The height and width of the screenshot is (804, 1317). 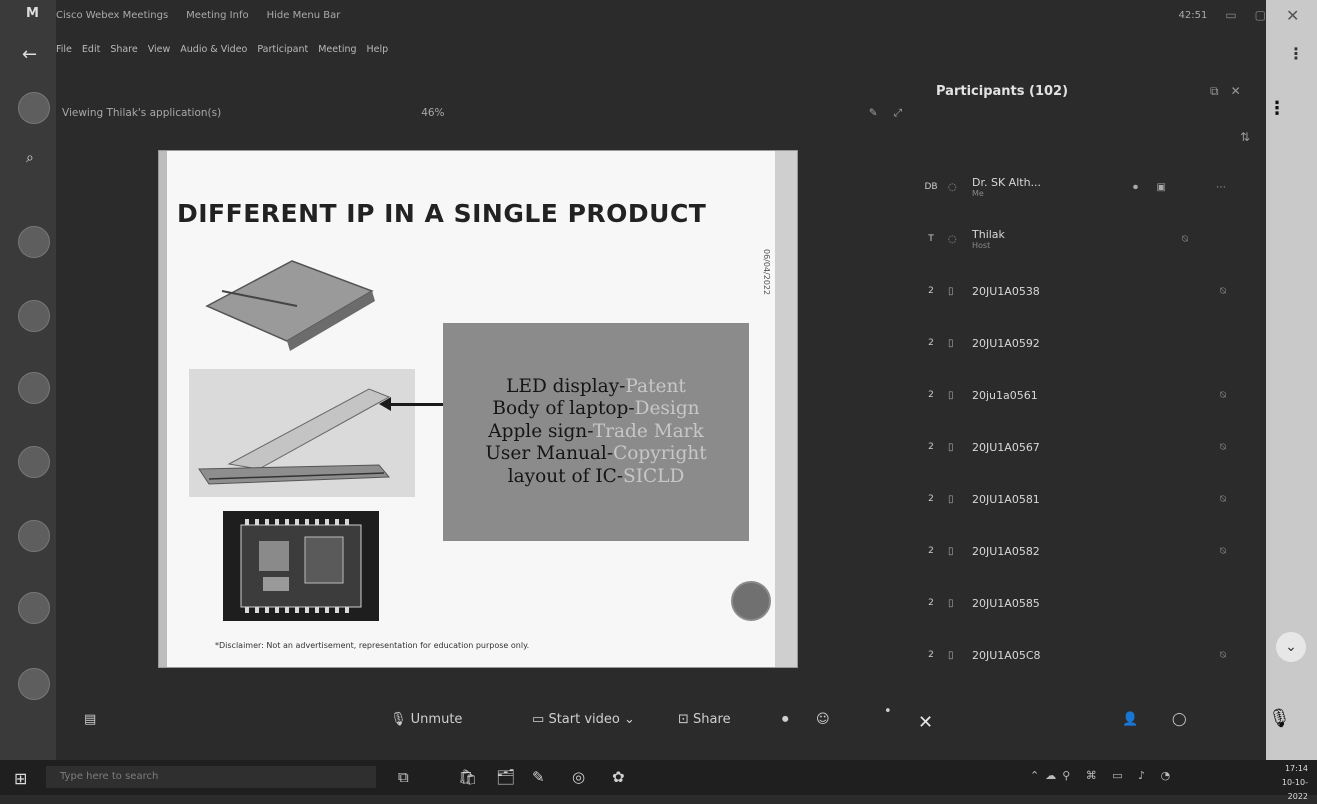 I want to click on participant-name: 20JU1A0592, so click(x=1006, y=343).